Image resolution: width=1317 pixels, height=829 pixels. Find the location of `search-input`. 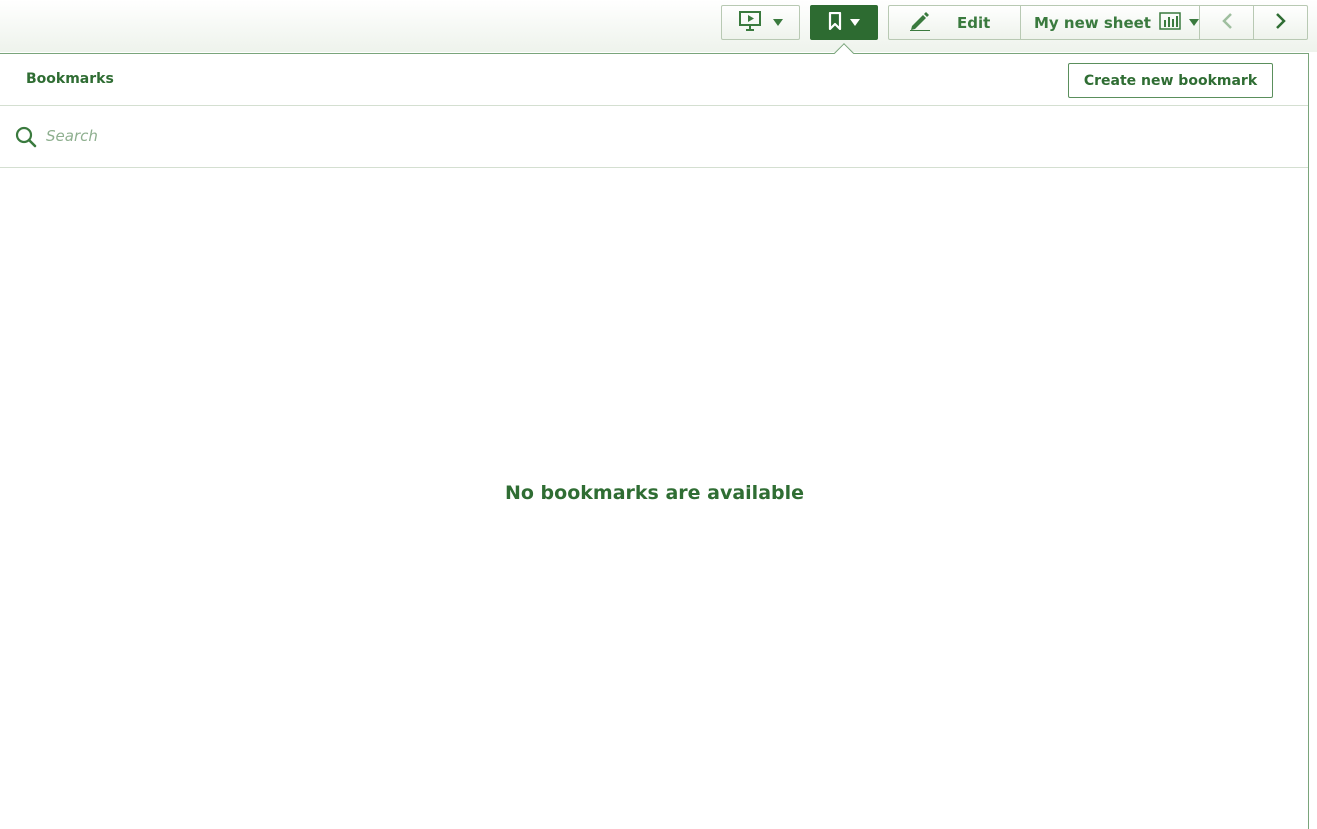

search-input is located at coordinates (646, 136).